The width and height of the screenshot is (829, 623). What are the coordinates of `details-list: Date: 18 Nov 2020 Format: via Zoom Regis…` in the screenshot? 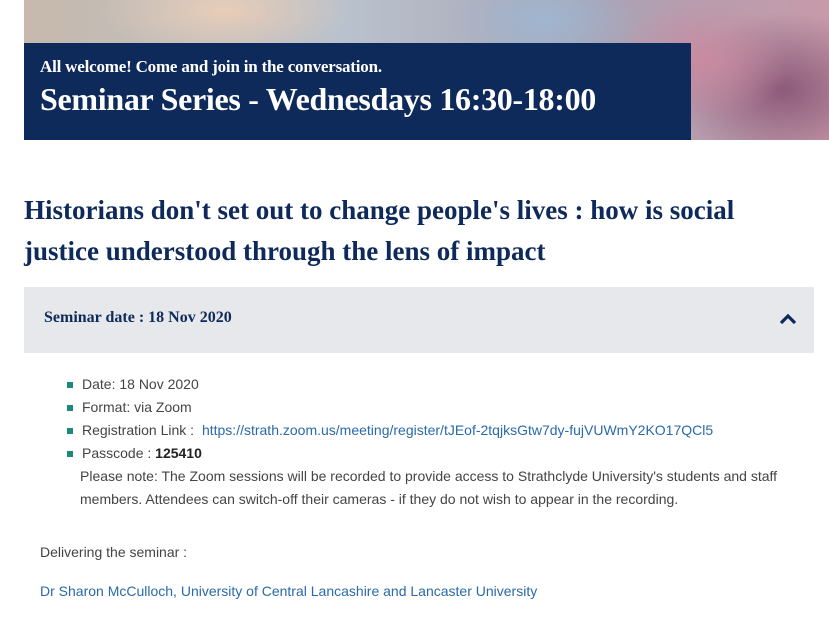 It's located at (426, 419).